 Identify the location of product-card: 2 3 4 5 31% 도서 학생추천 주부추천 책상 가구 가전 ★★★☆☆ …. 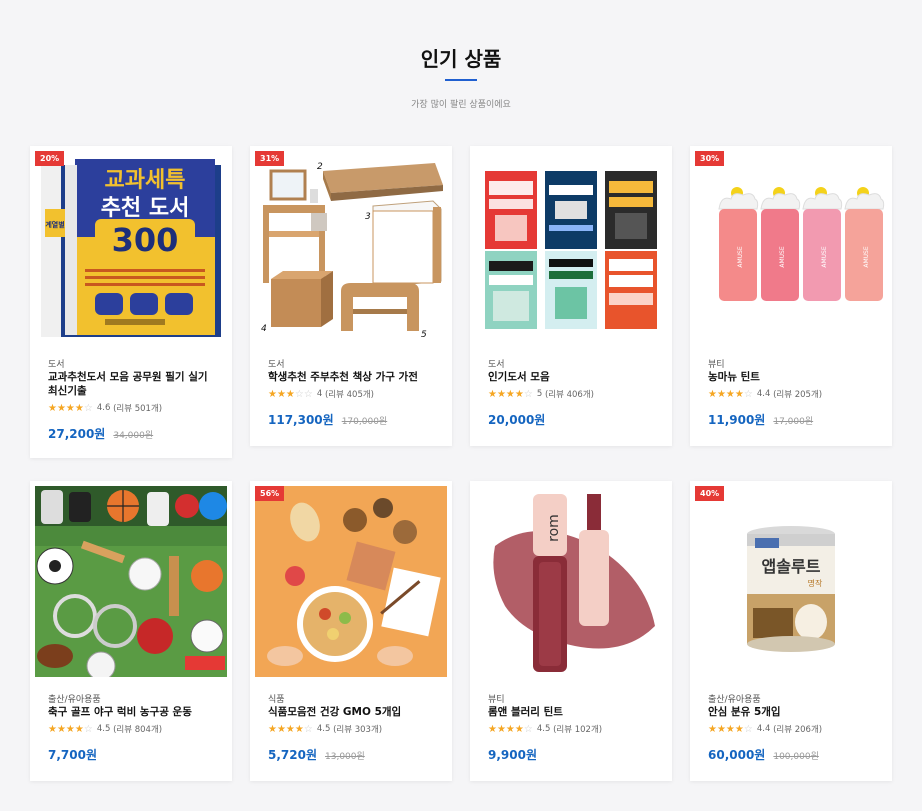
(351, 296).